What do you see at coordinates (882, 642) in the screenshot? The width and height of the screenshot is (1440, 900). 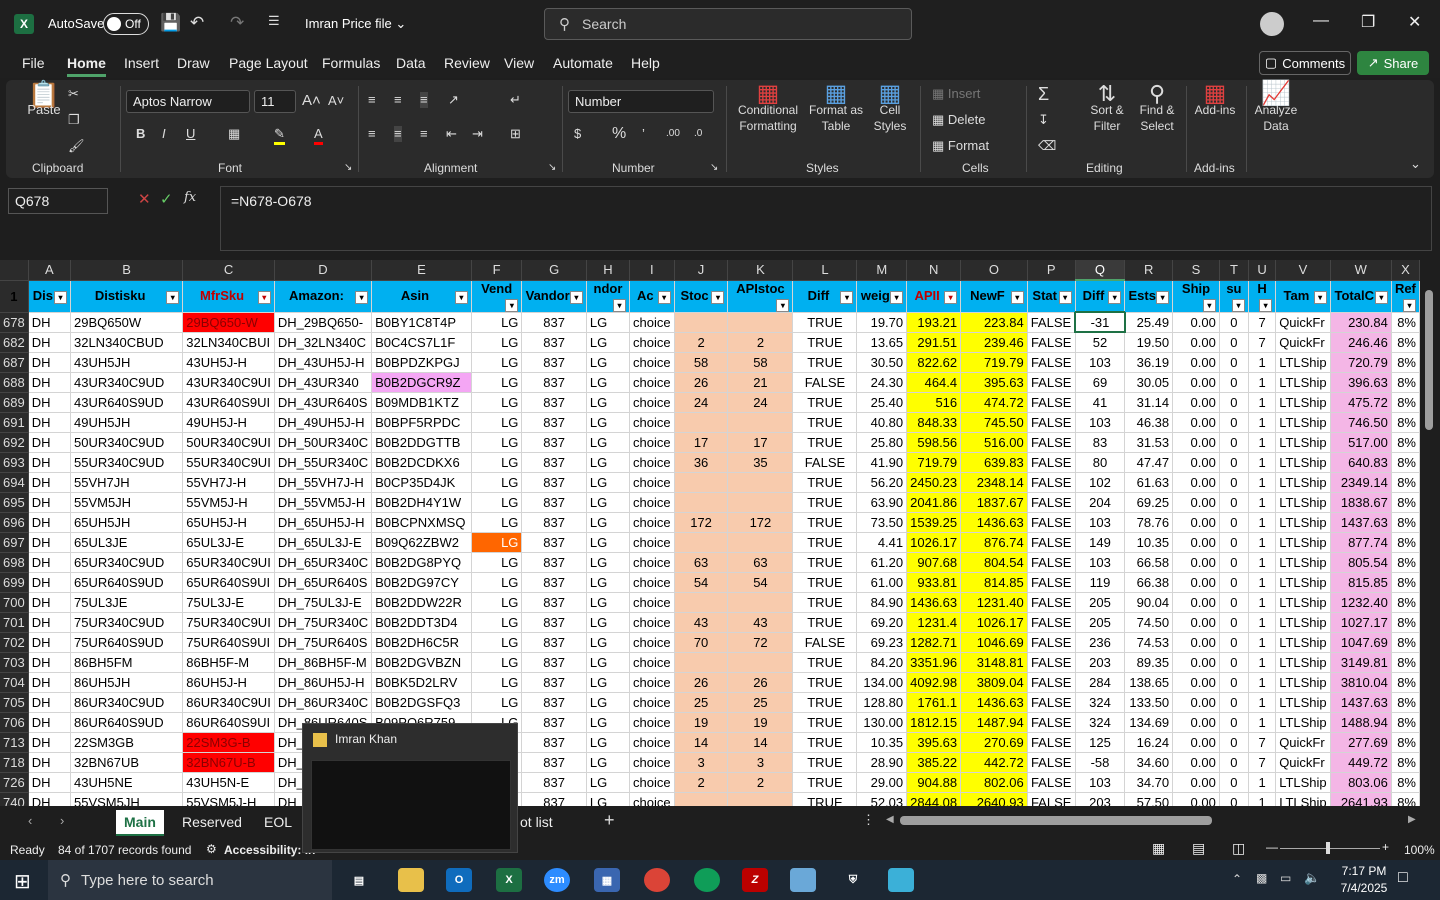 I see `cell: 69.23` at bounding box center [882, 642].